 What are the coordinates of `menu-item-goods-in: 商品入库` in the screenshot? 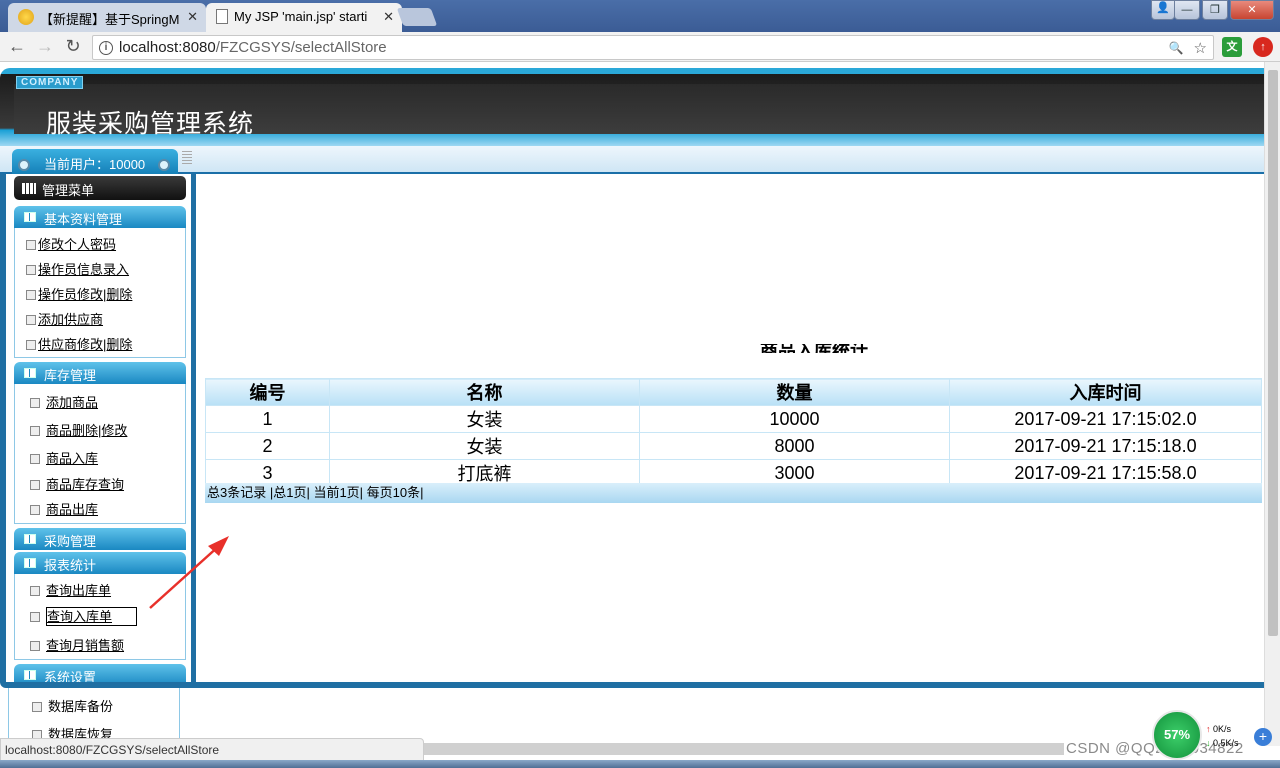 It's located at (64, 457).